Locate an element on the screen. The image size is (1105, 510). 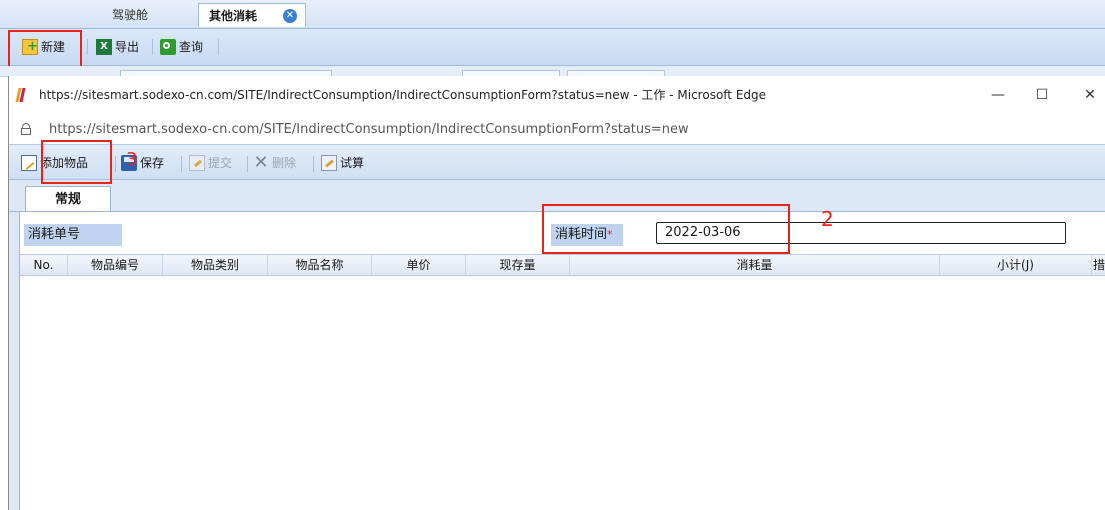
tab-other-consumption-label: 其他消耗 is located at coordinates (233, 16).